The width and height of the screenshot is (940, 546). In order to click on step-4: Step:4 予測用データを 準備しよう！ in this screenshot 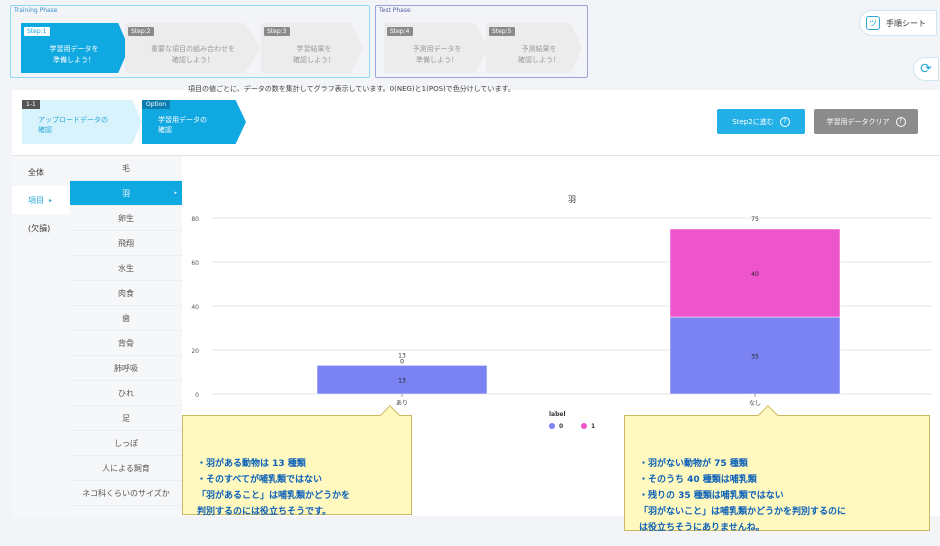, I will do `click(436, 48)`.